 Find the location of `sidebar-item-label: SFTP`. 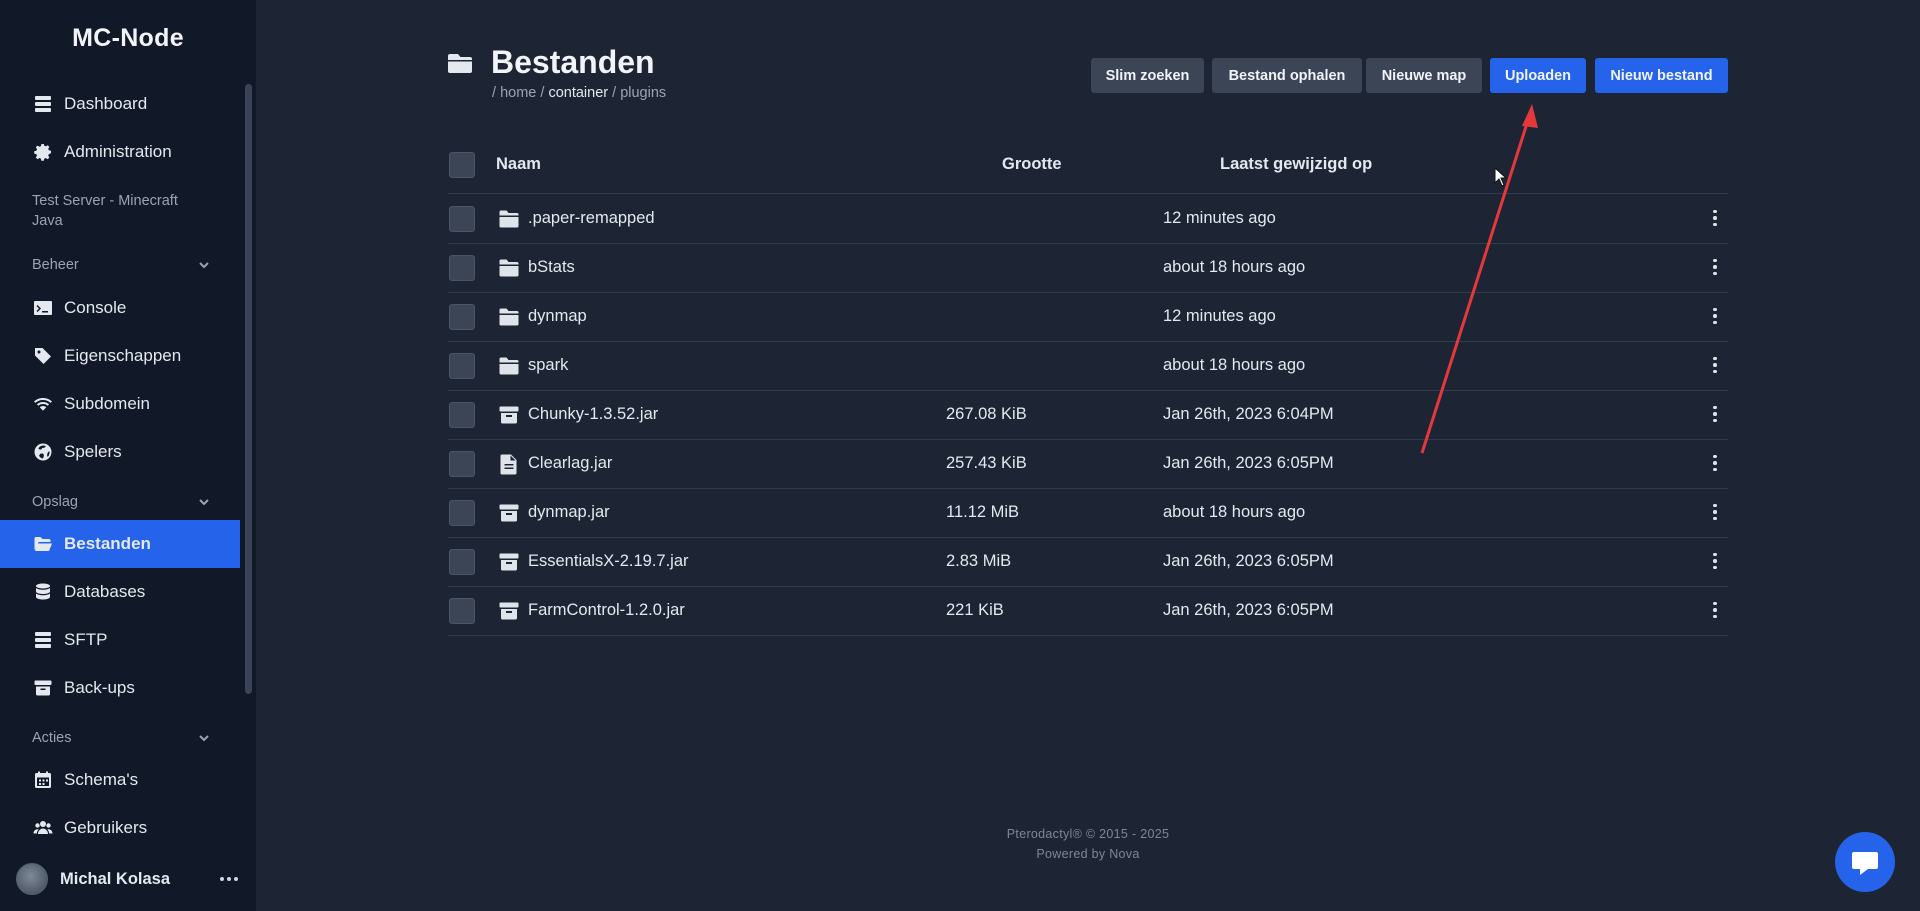

sidebar-item-label: SFTP is located at coordinates (86, 639).